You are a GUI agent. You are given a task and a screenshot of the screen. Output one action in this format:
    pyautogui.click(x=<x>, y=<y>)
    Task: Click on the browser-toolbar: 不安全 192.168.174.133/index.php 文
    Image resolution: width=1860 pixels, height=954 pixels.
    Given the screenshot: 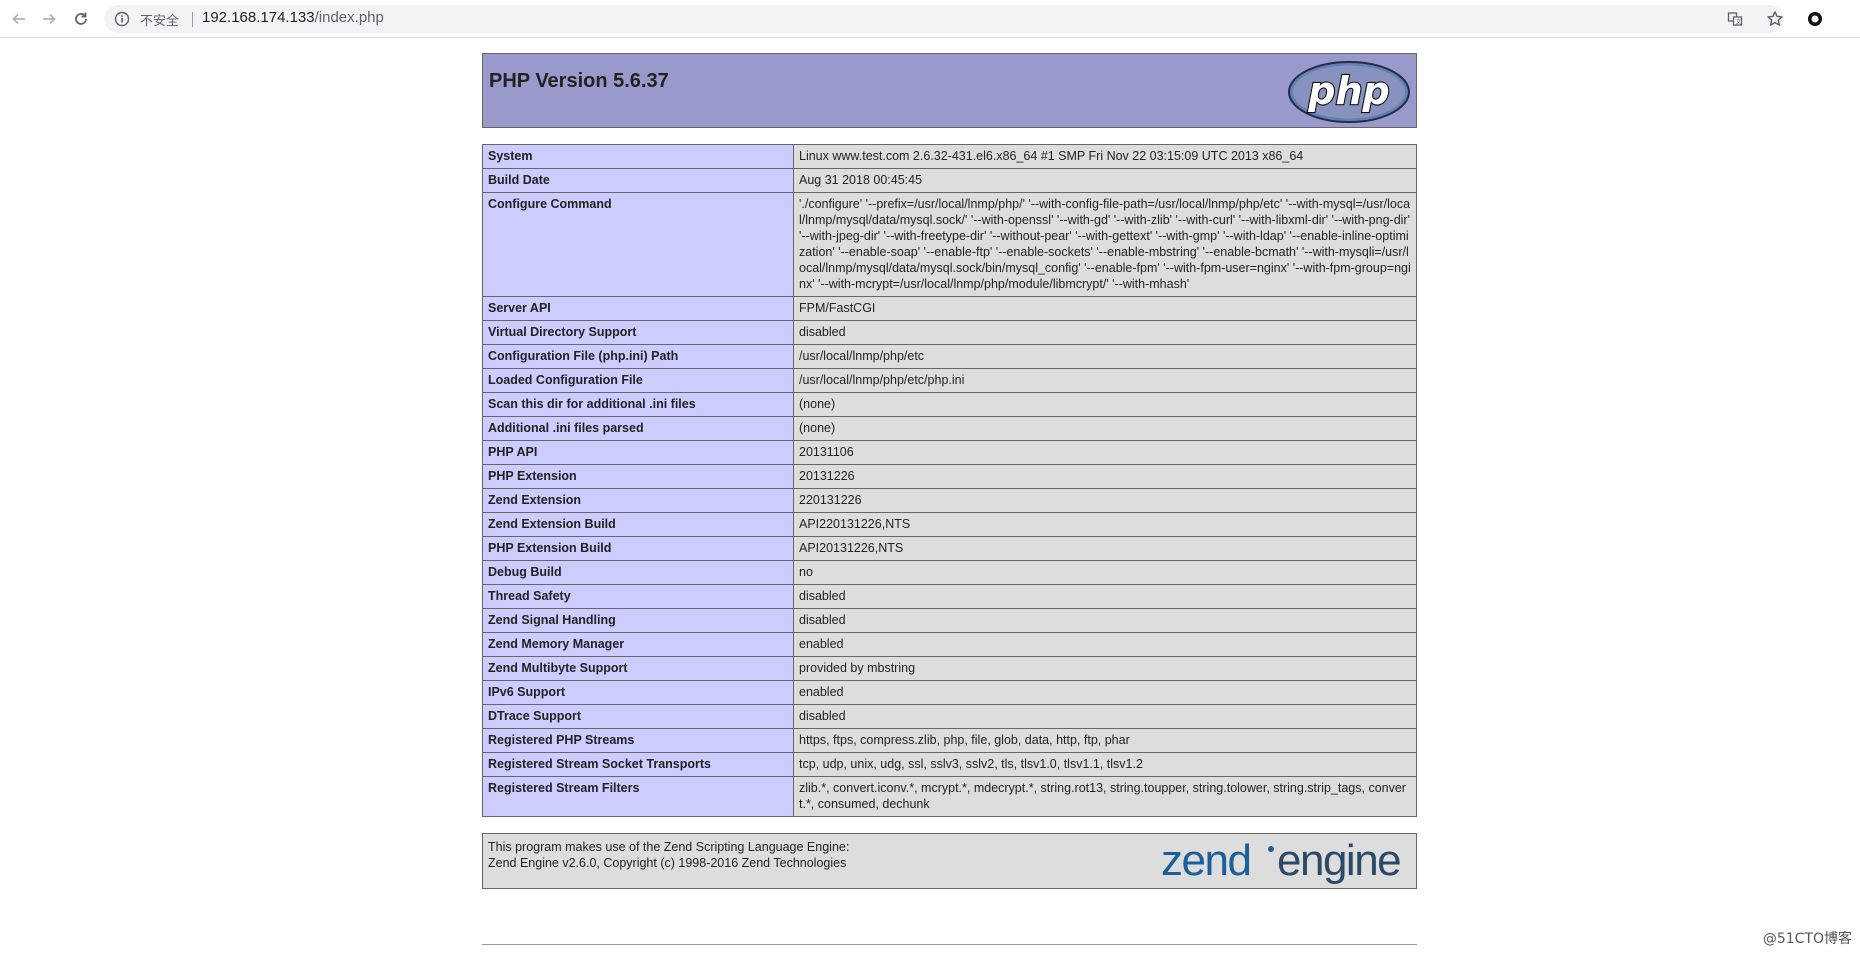 What is the action you would take?
    pyautogui.click(x=930, y=19)
    